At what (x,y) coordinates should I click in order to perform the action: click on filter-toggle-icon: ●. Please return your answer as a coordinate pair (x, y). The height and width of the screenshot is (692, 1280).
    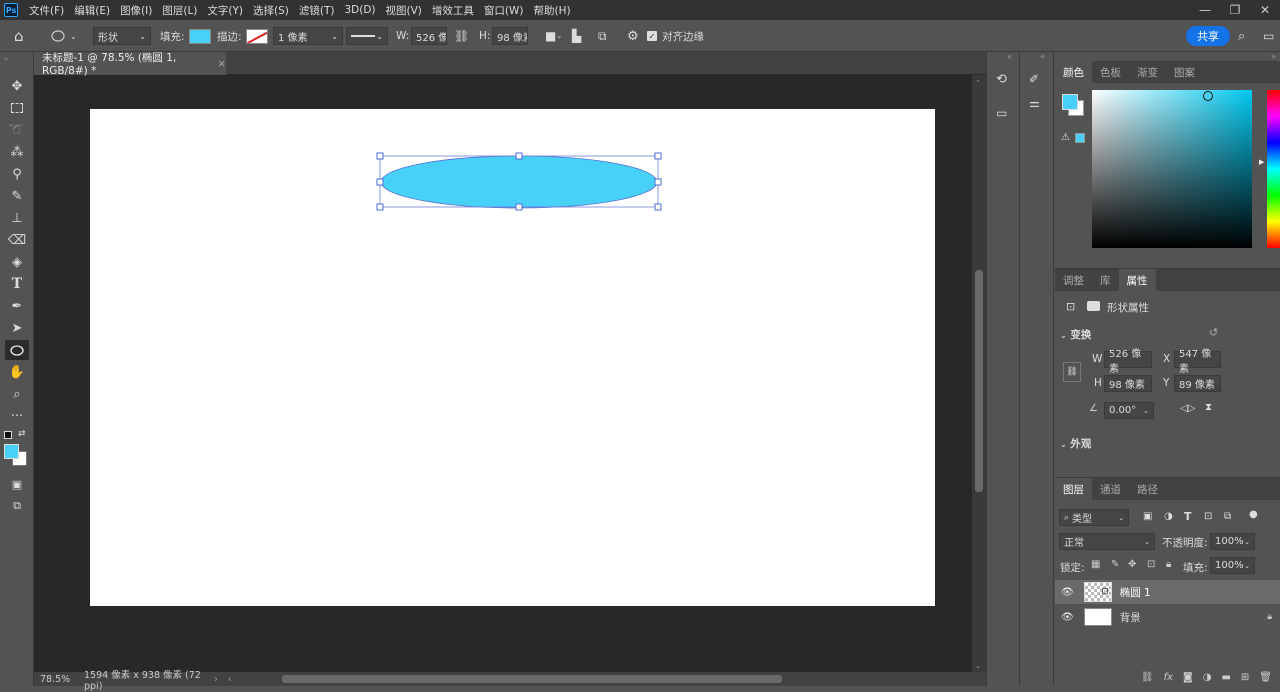
    Looking at the image, I should click on (1253, 514).